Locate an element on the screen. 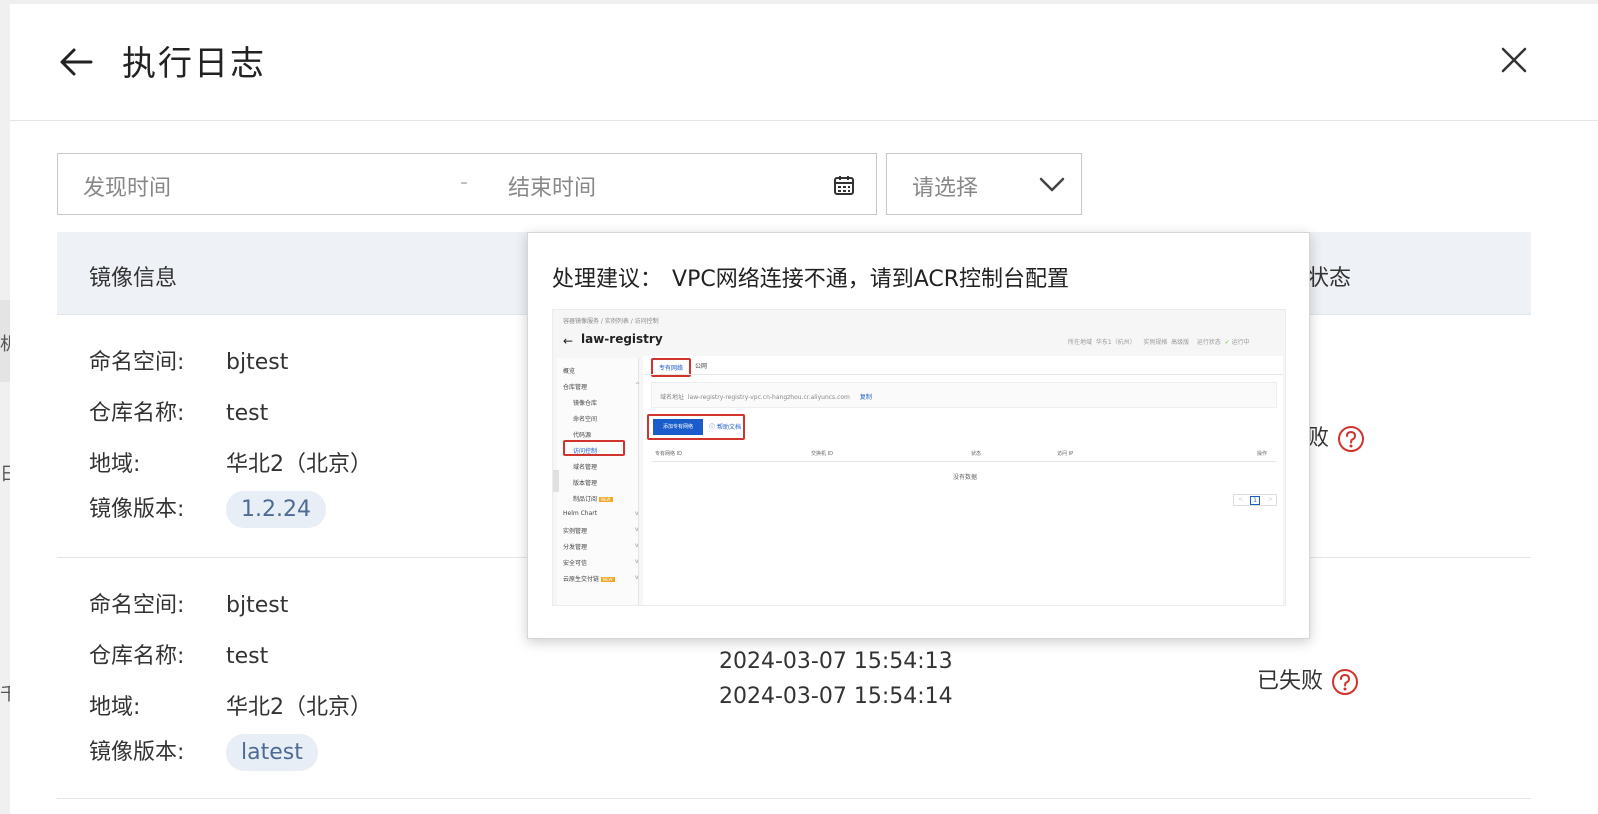  guide-sidebar-item: 域名管理 is located at coordinates (585, 467).